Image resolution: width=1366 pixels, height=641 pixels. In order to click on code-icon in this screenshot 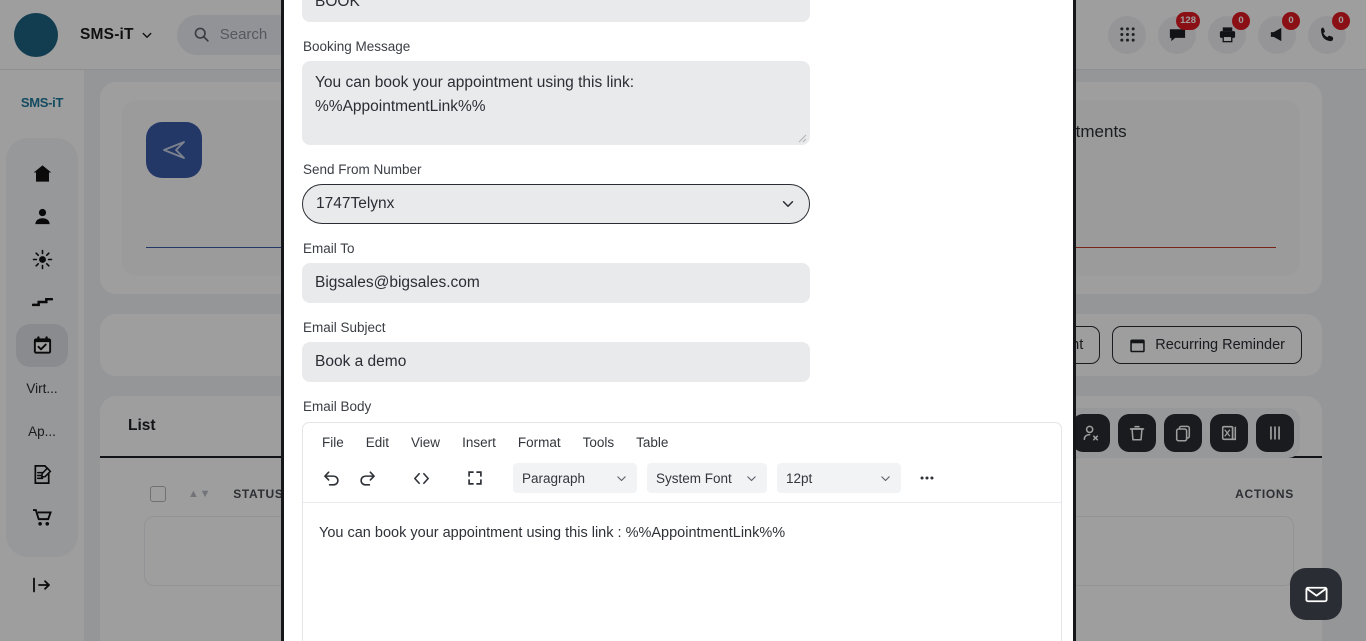, I will do `click(421, 478)`.